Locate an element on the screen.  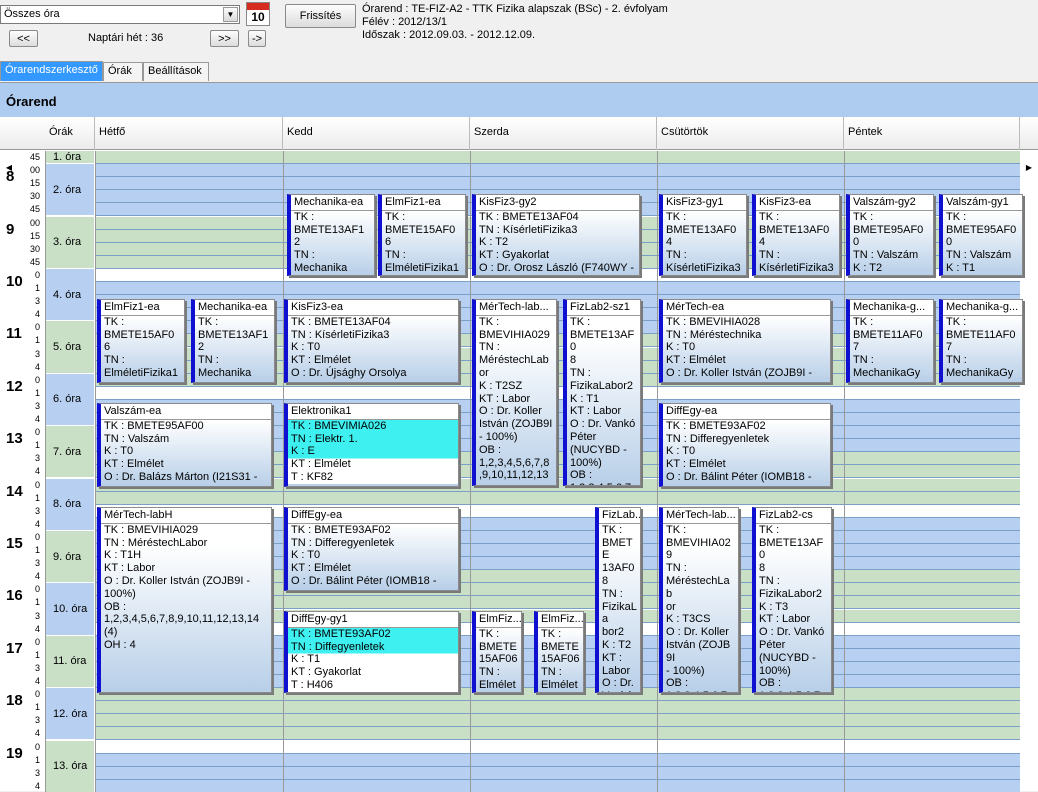
lesson-card-title: DiffEgy-gy1 is located at coordinates (373, 620).